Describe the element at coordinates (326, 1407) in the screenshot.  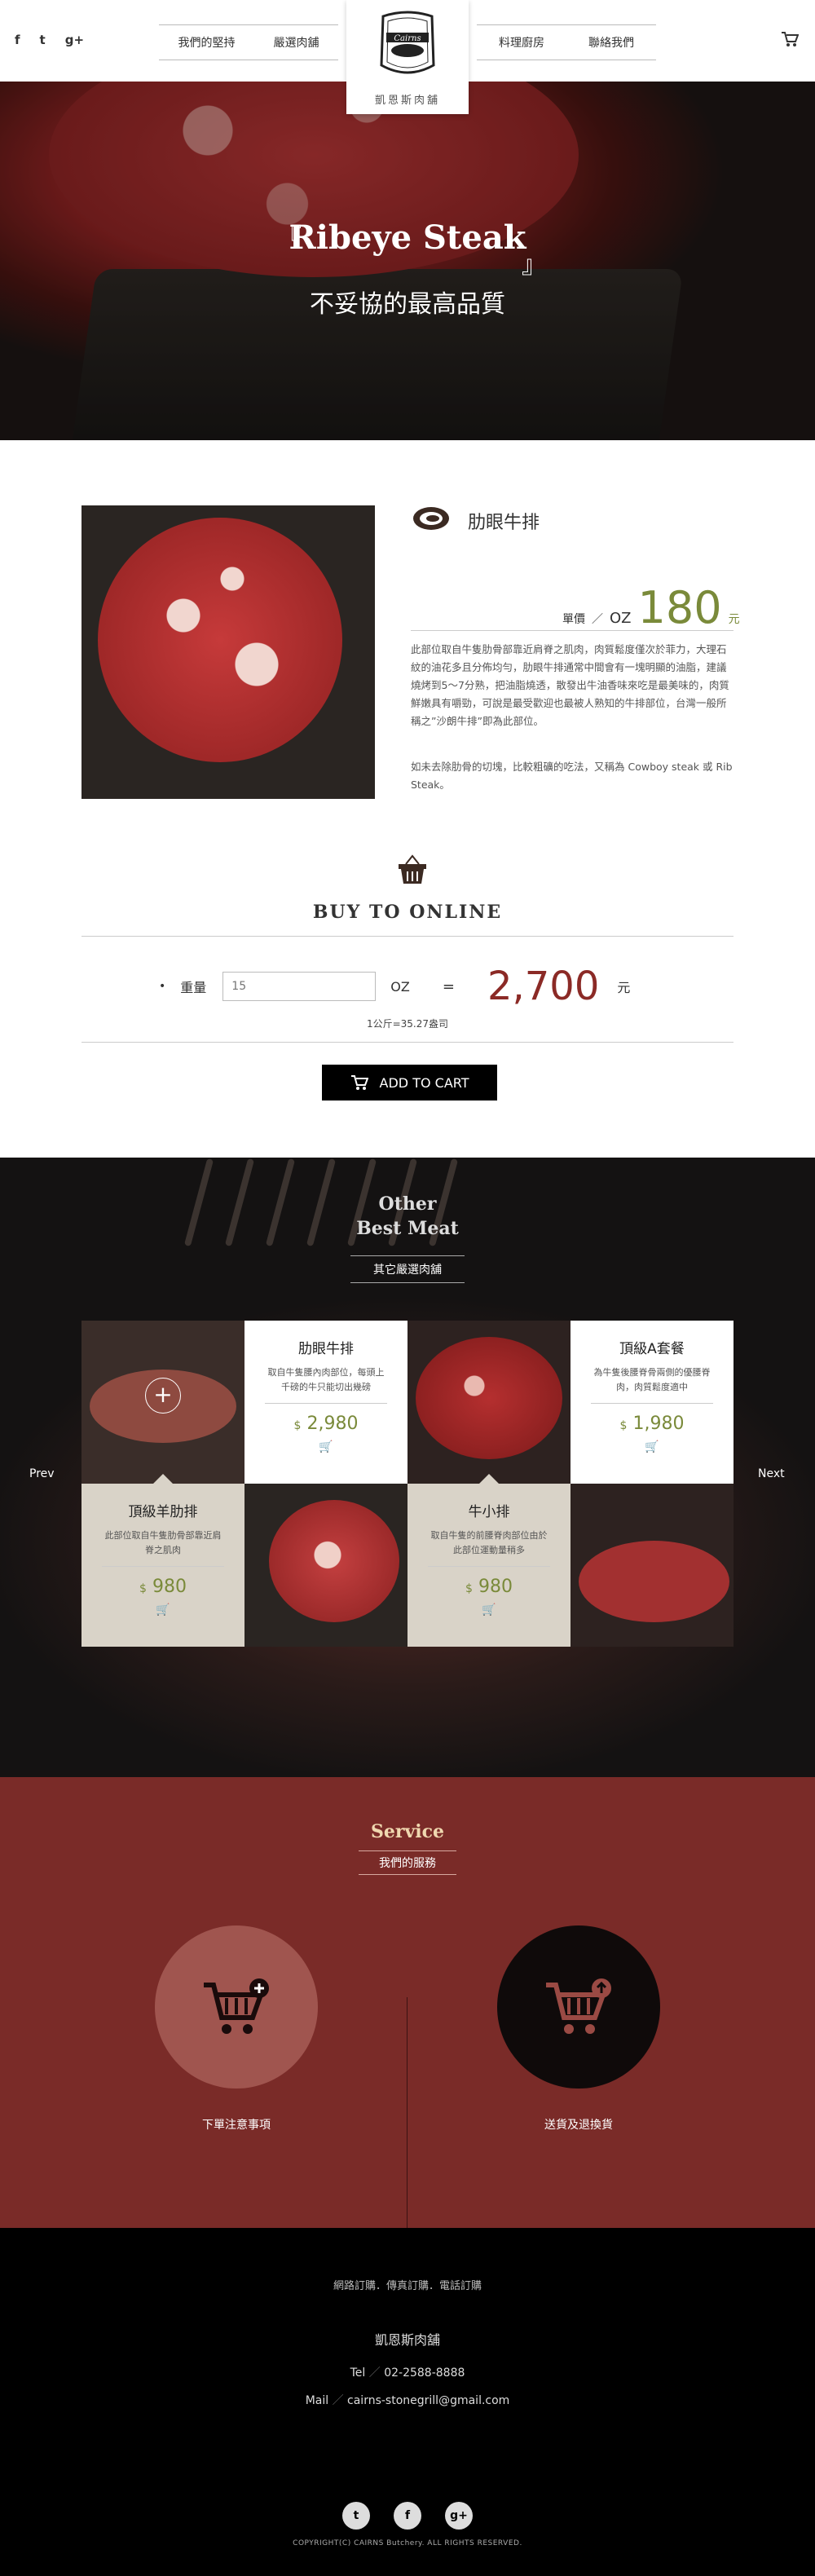
I see `product-card: 肋眼牛排 取自牛隻腰內肉部位，每頭上千磅的牛只能切出幾磅 $ 2,980 🛒` at that location.